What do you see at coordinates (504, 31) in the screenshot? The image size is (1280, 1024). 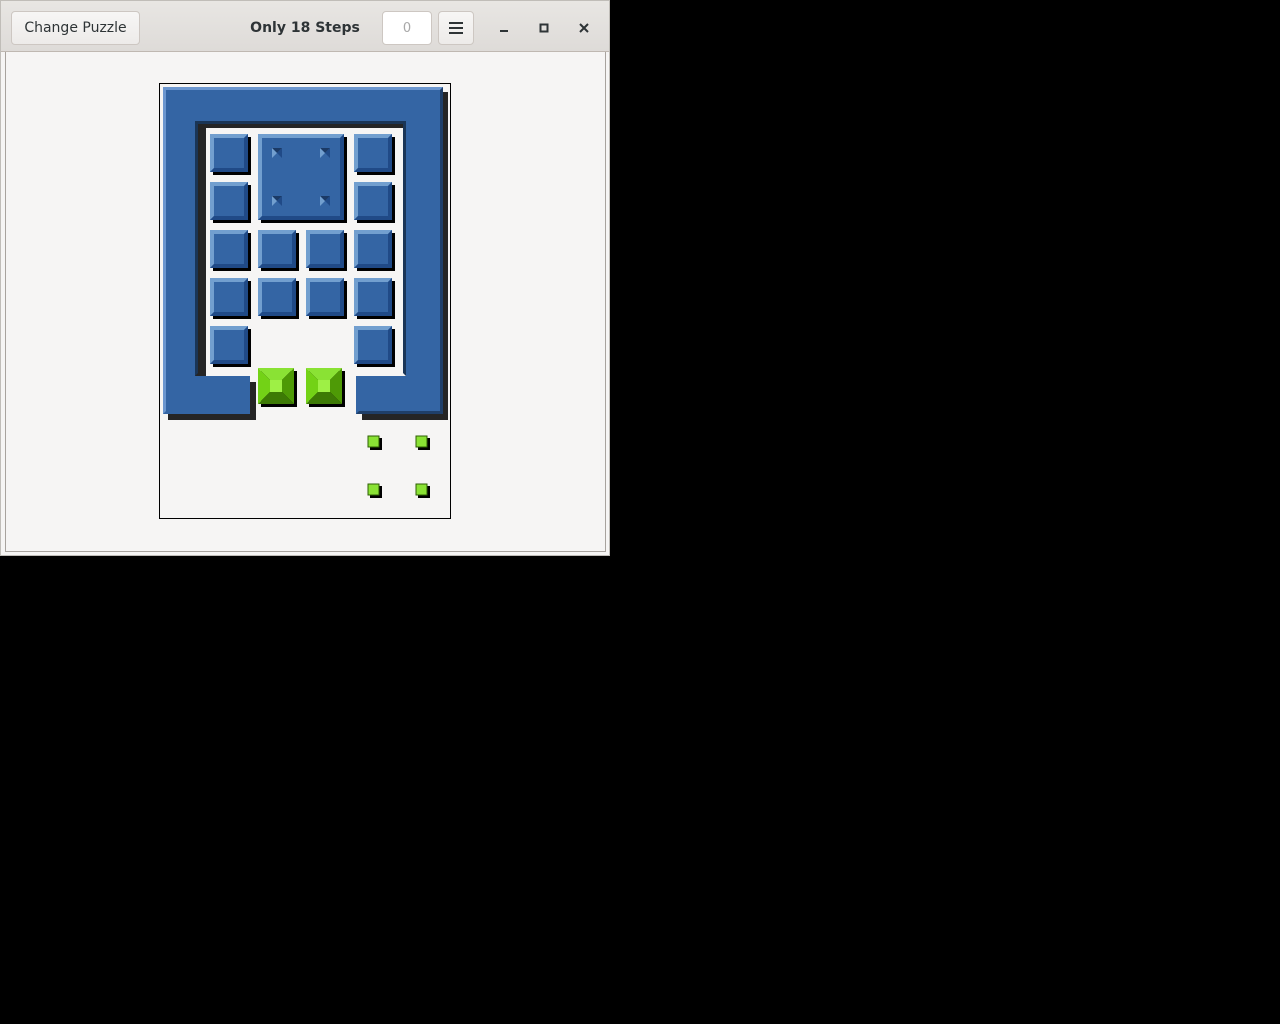 I see `minimize-icon` at bounding box center [504, 31].